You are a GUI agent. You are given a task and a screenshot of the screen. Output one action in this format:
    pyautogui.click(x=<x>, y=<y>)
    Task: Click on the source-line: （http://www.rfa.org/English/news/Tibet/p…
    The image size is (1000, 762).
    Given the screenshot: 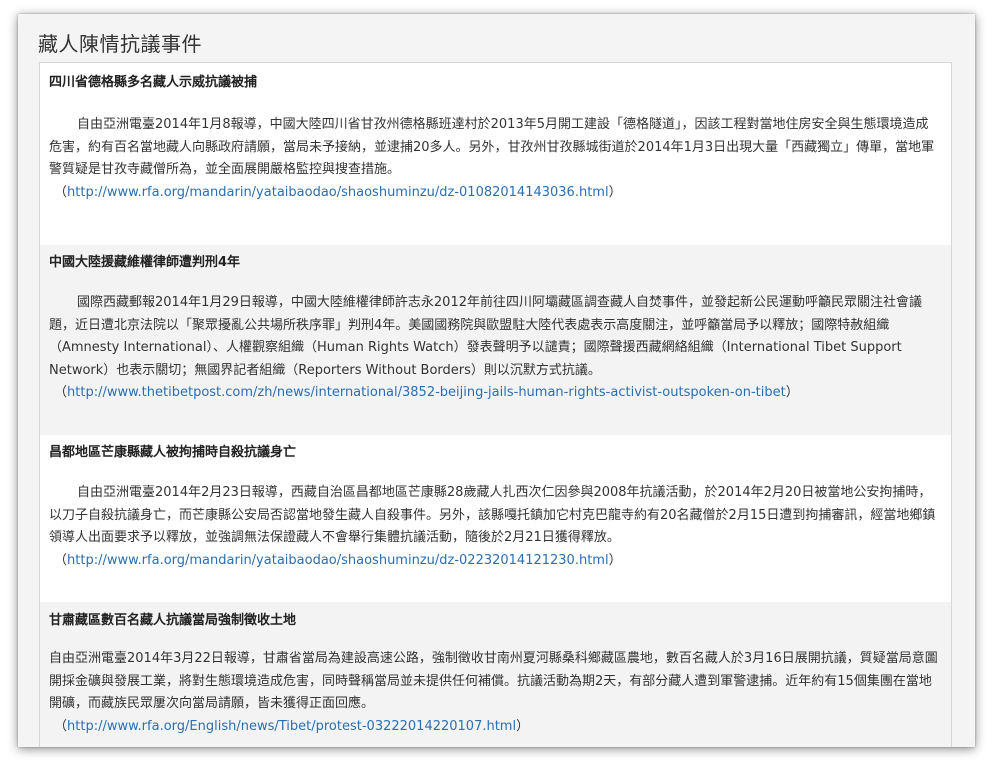 What is the action you would take?
    pyautogui.click(x=495, y=727)
    